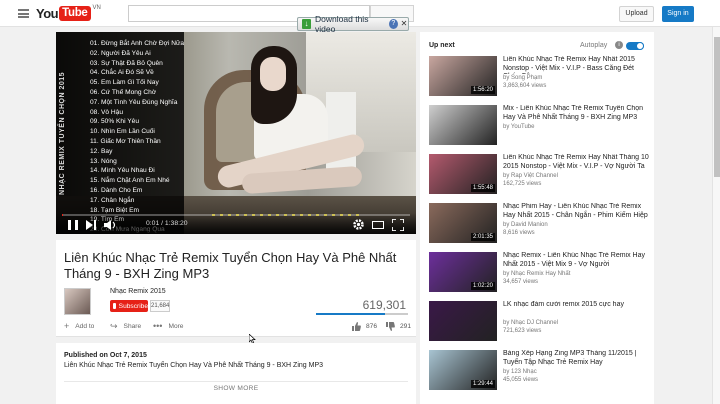 Image resolution: width=720 pixels, height=404 pixels. I want to click on recommended-channel: by 123 Nhạc, so click(520, 372).